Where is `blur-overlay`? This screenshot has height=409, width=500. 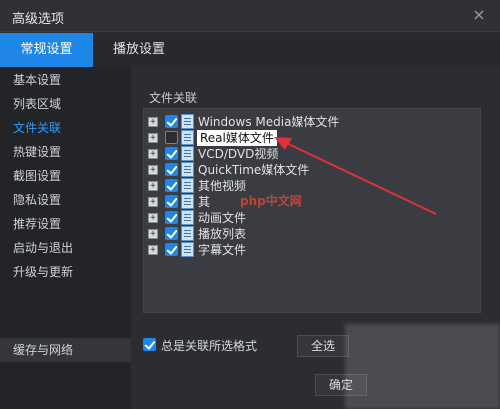 blur-overlay is located at coordinates (422, 366).